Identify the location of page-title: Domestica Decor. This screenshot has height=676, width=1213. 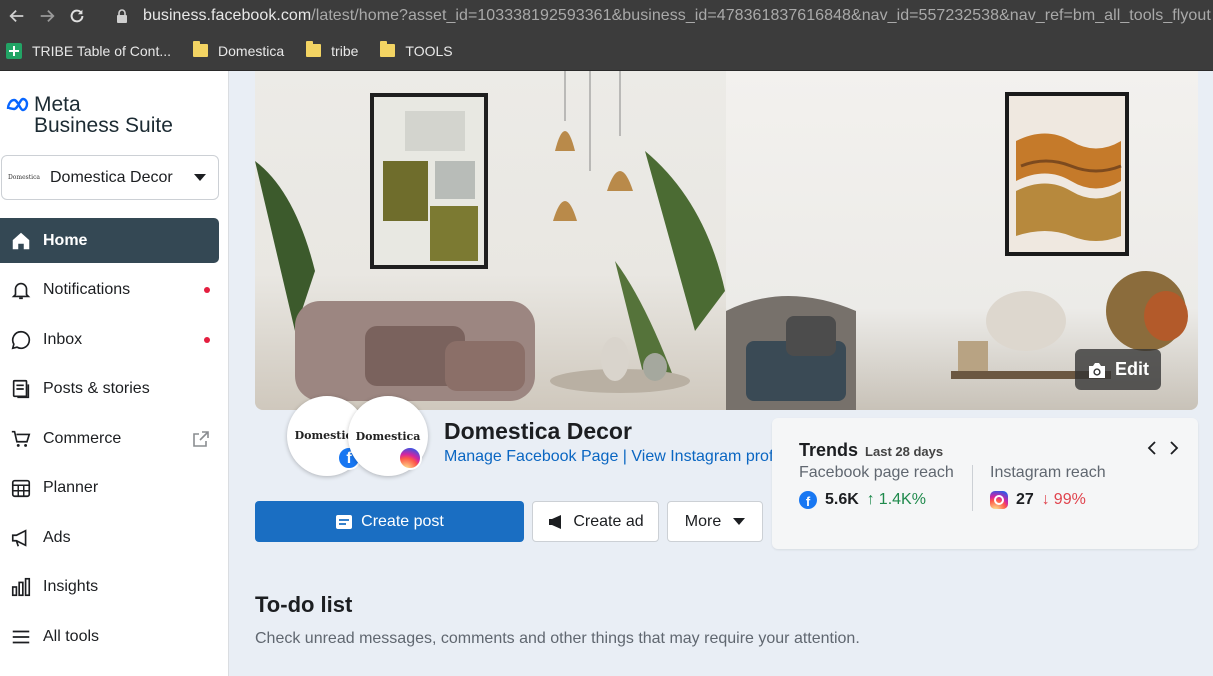
(538, 431).